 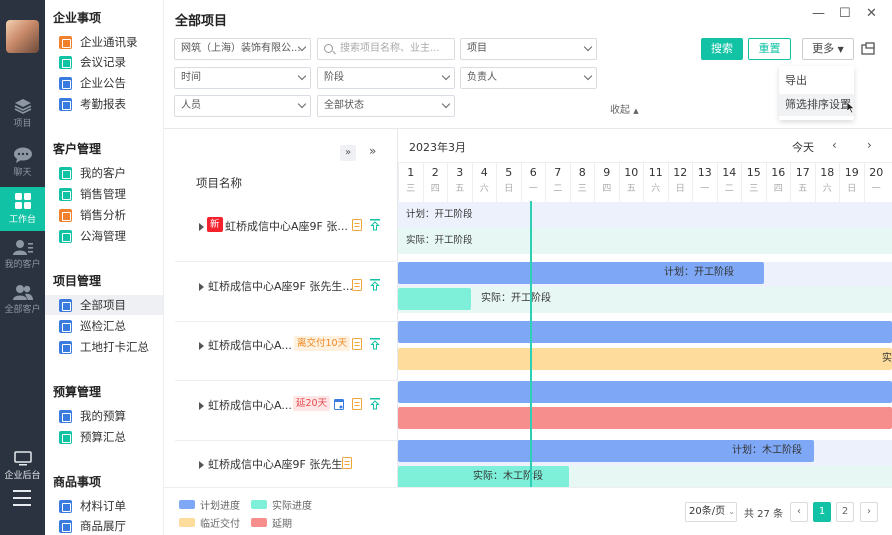 What do you see at coordinates (769, 49) in the screenshot?
I see `reset-button: 重置` at bounding box center [769, 49].